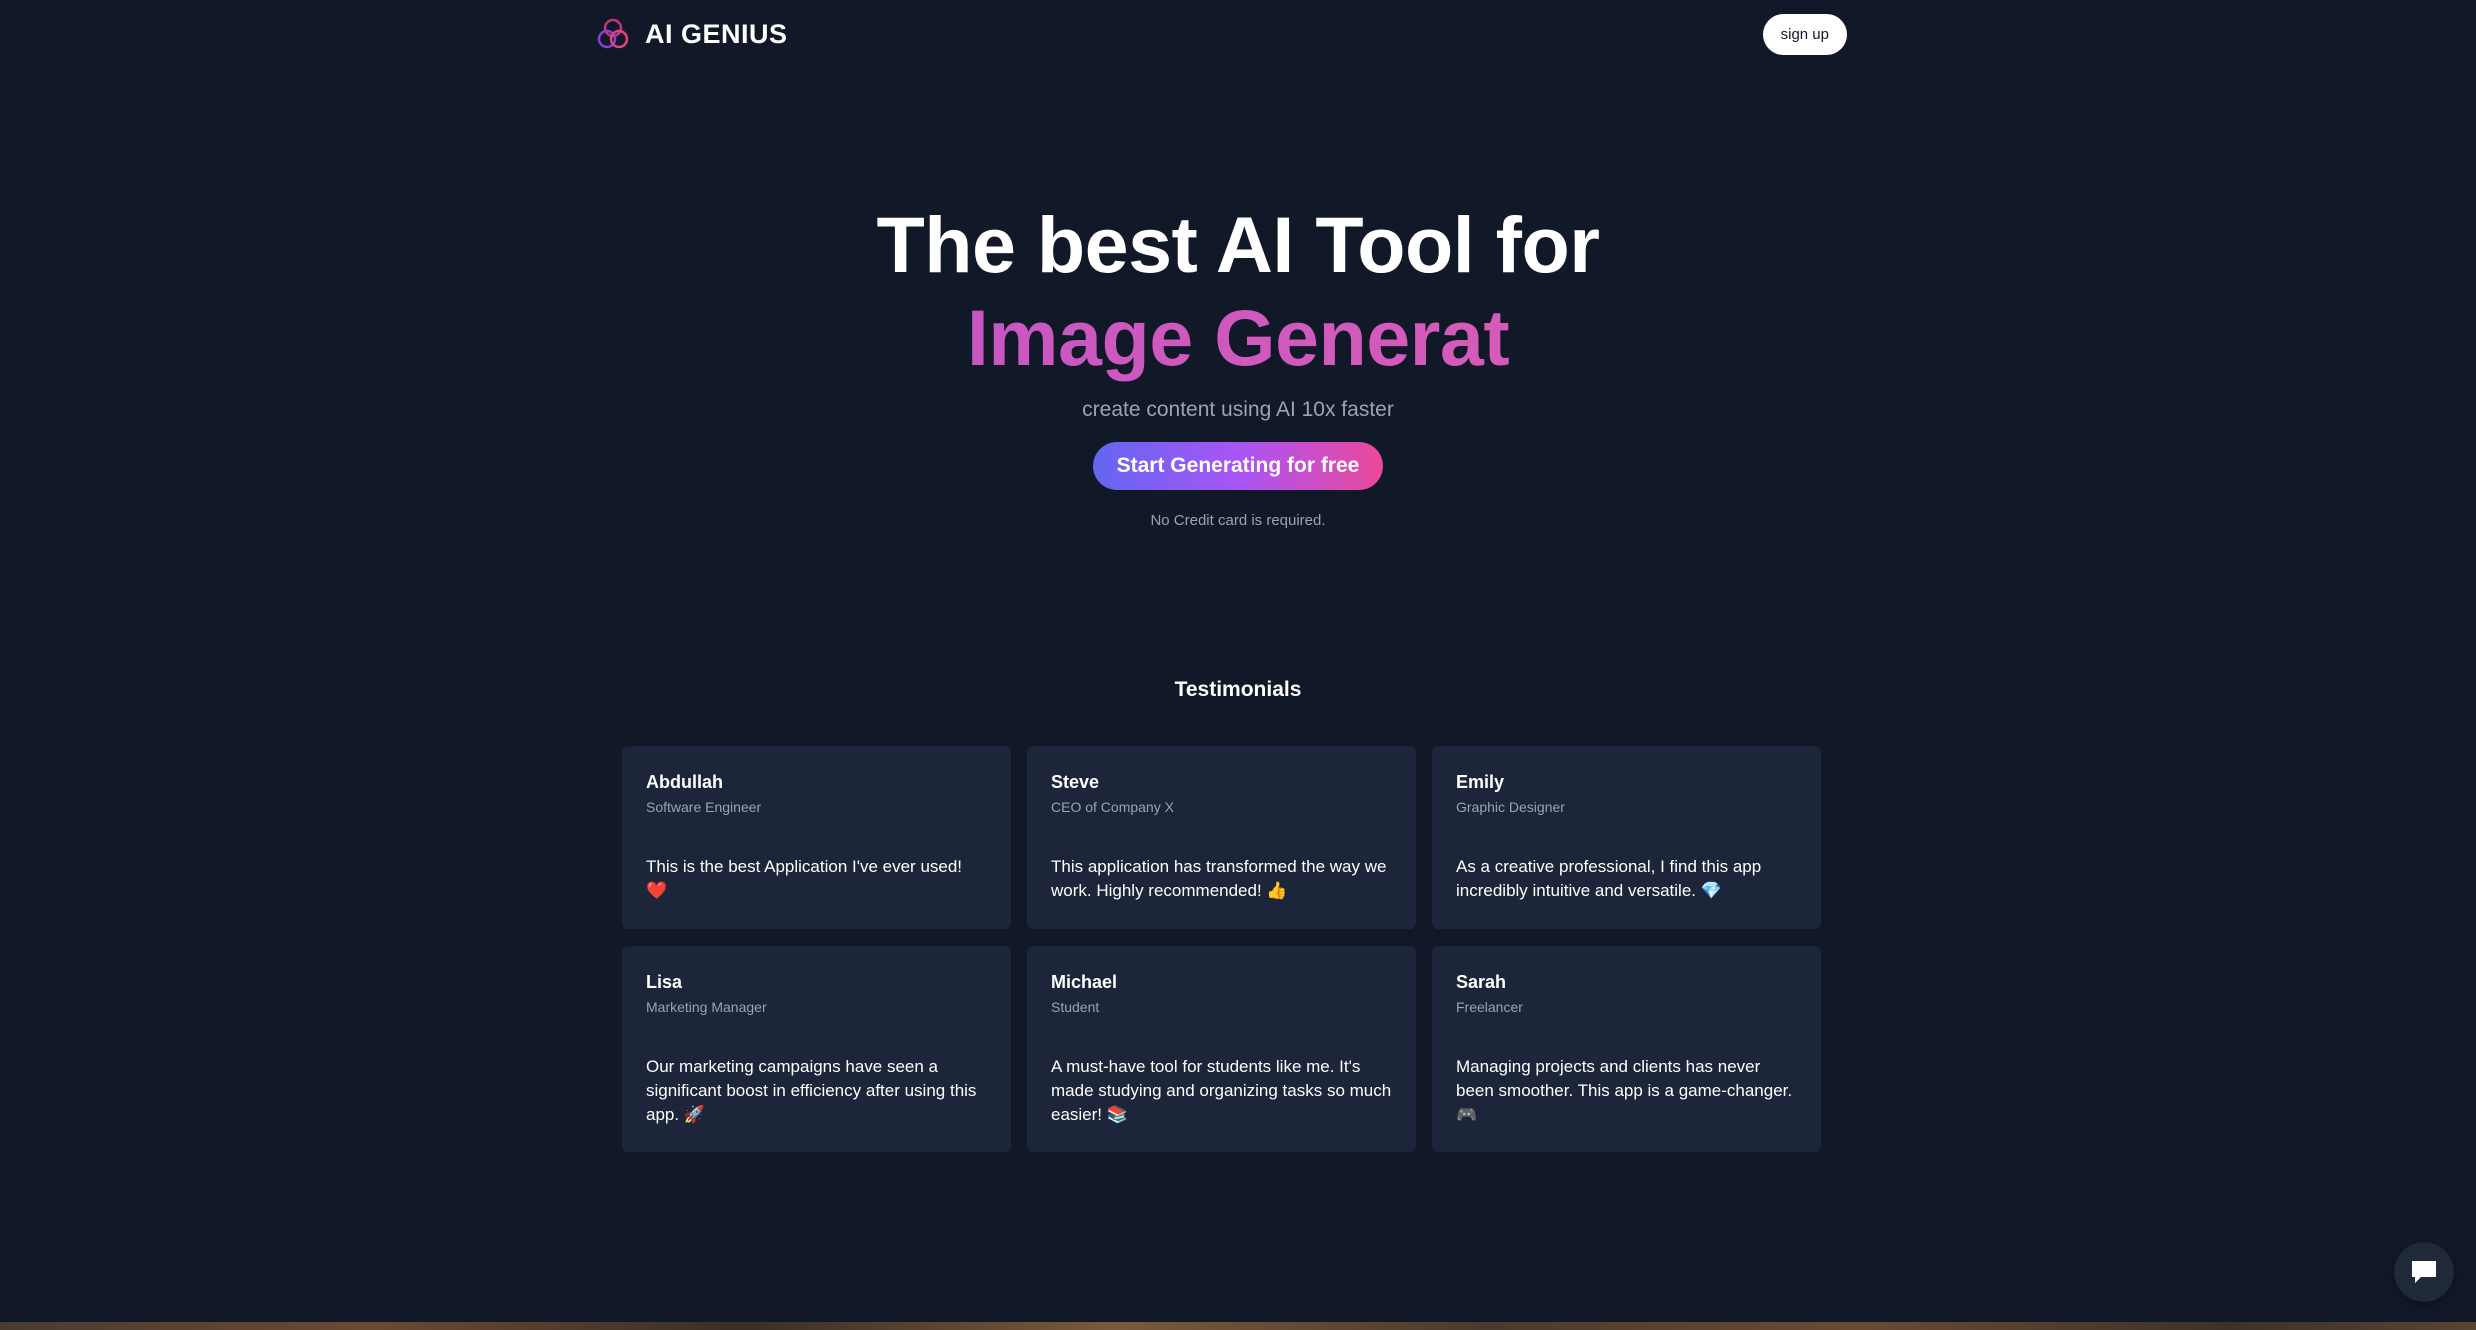 The height and width of the screenshot is (1330, 2476). What do you see at coordinates (1084, 982) in the screenshot?
I see `testimonial-name: Michael` at bounding box center [1084, 982].